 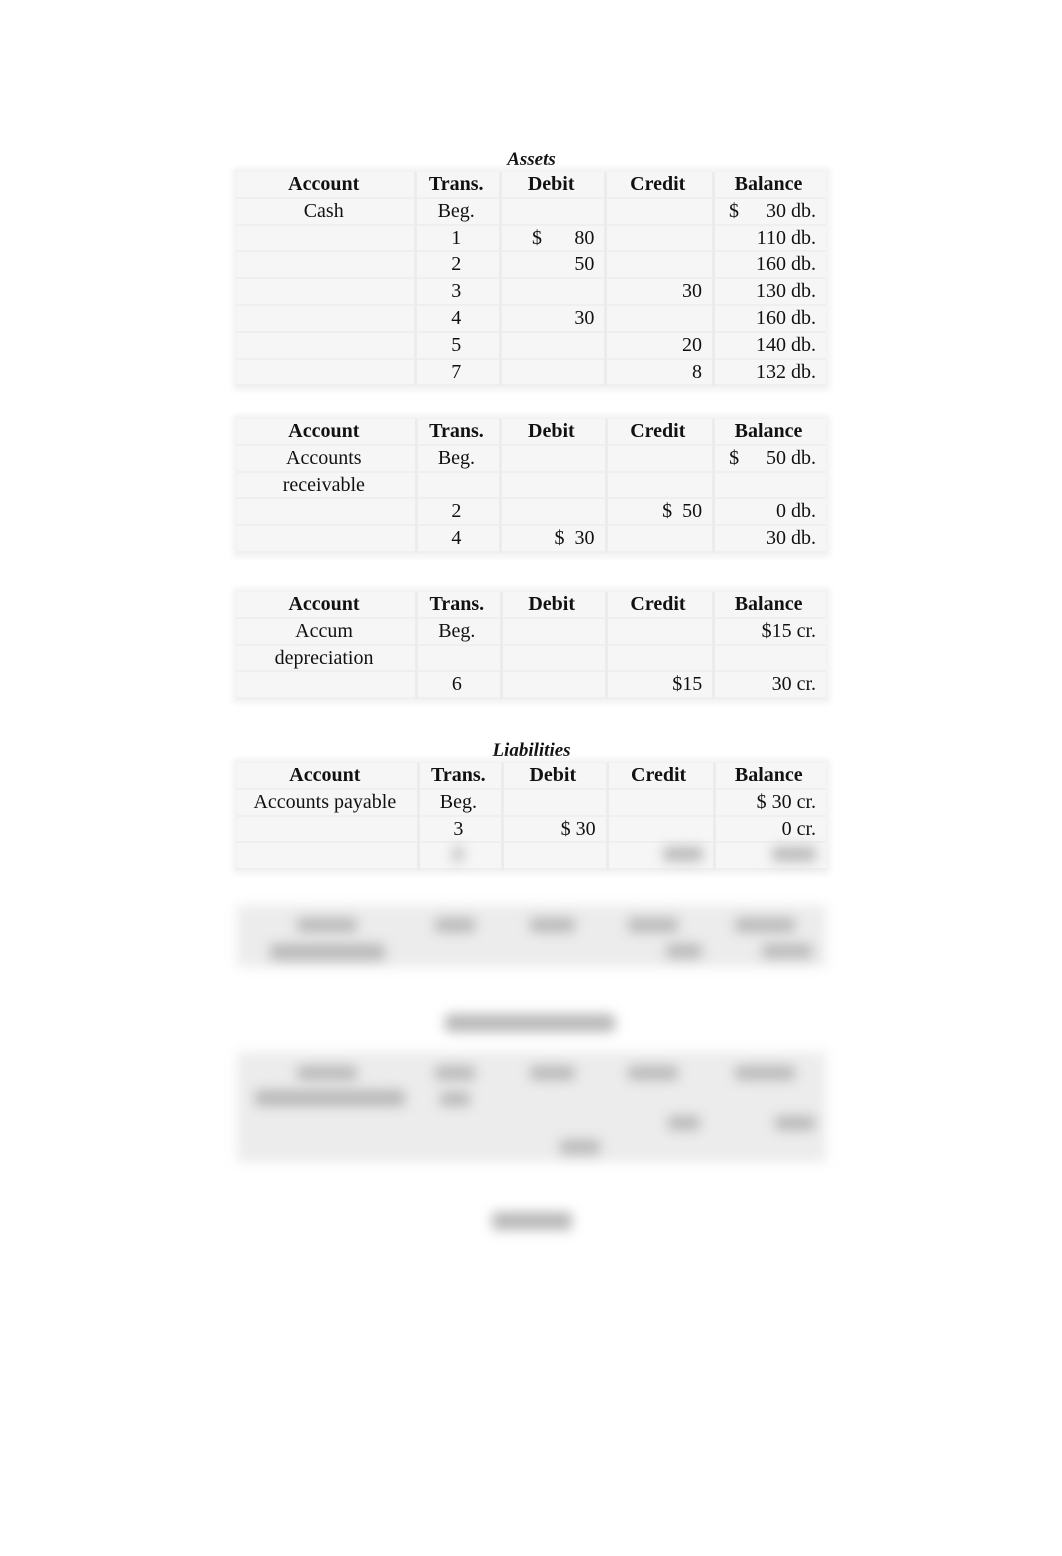 I want to click on table-row: 3 30 130 db., so click(x=531, y=292).